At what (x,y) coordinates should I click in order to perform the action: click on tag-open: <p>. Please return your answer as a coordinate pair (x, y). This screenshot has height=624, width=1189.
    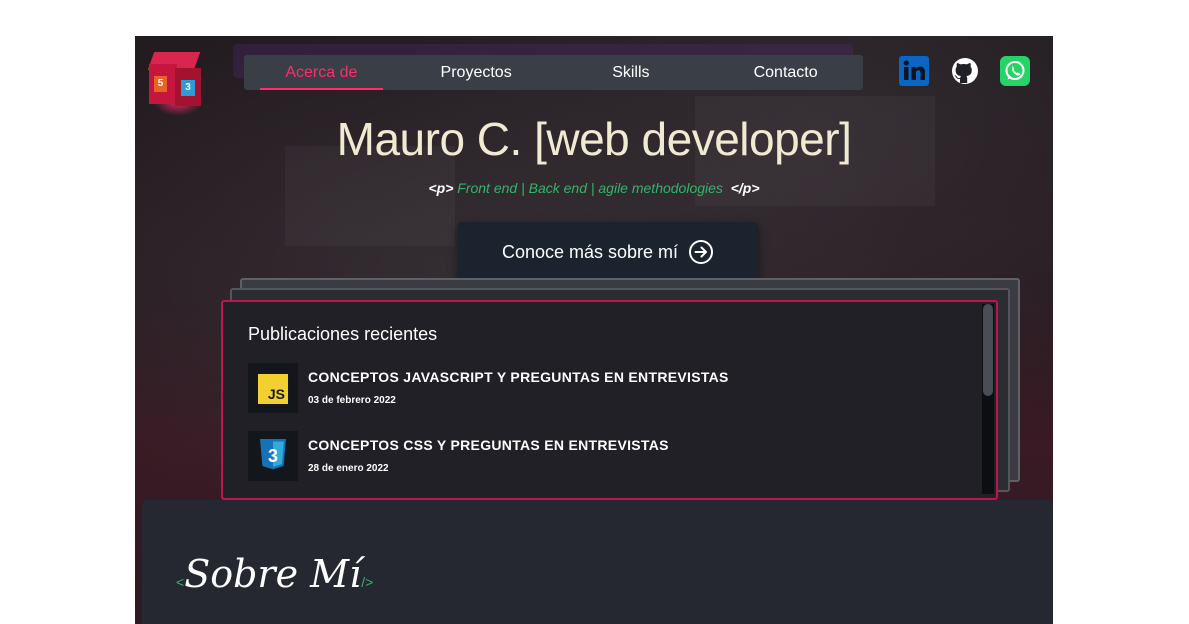
    Looking at the image, I should click on (441, 188).